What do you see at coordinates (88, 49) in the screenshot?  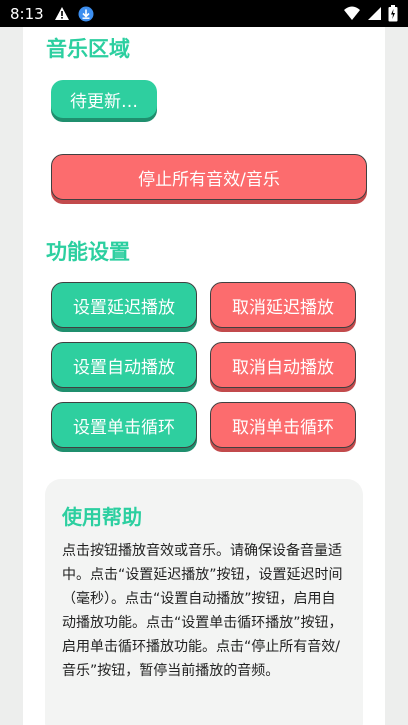 I see `music-section-title: 音乐区域` at bounding box center [88, 49].